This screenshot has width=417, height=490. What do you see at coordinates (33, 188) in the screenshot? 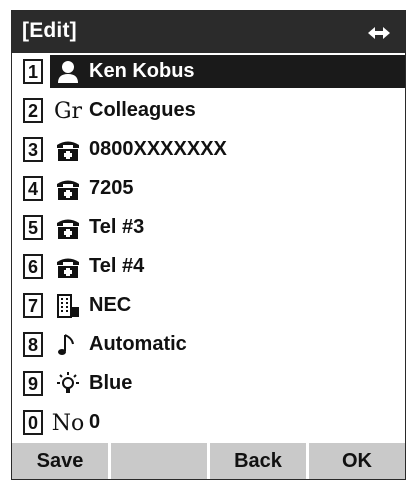
I see `item-number: 4` at bounding box center [33, 188].